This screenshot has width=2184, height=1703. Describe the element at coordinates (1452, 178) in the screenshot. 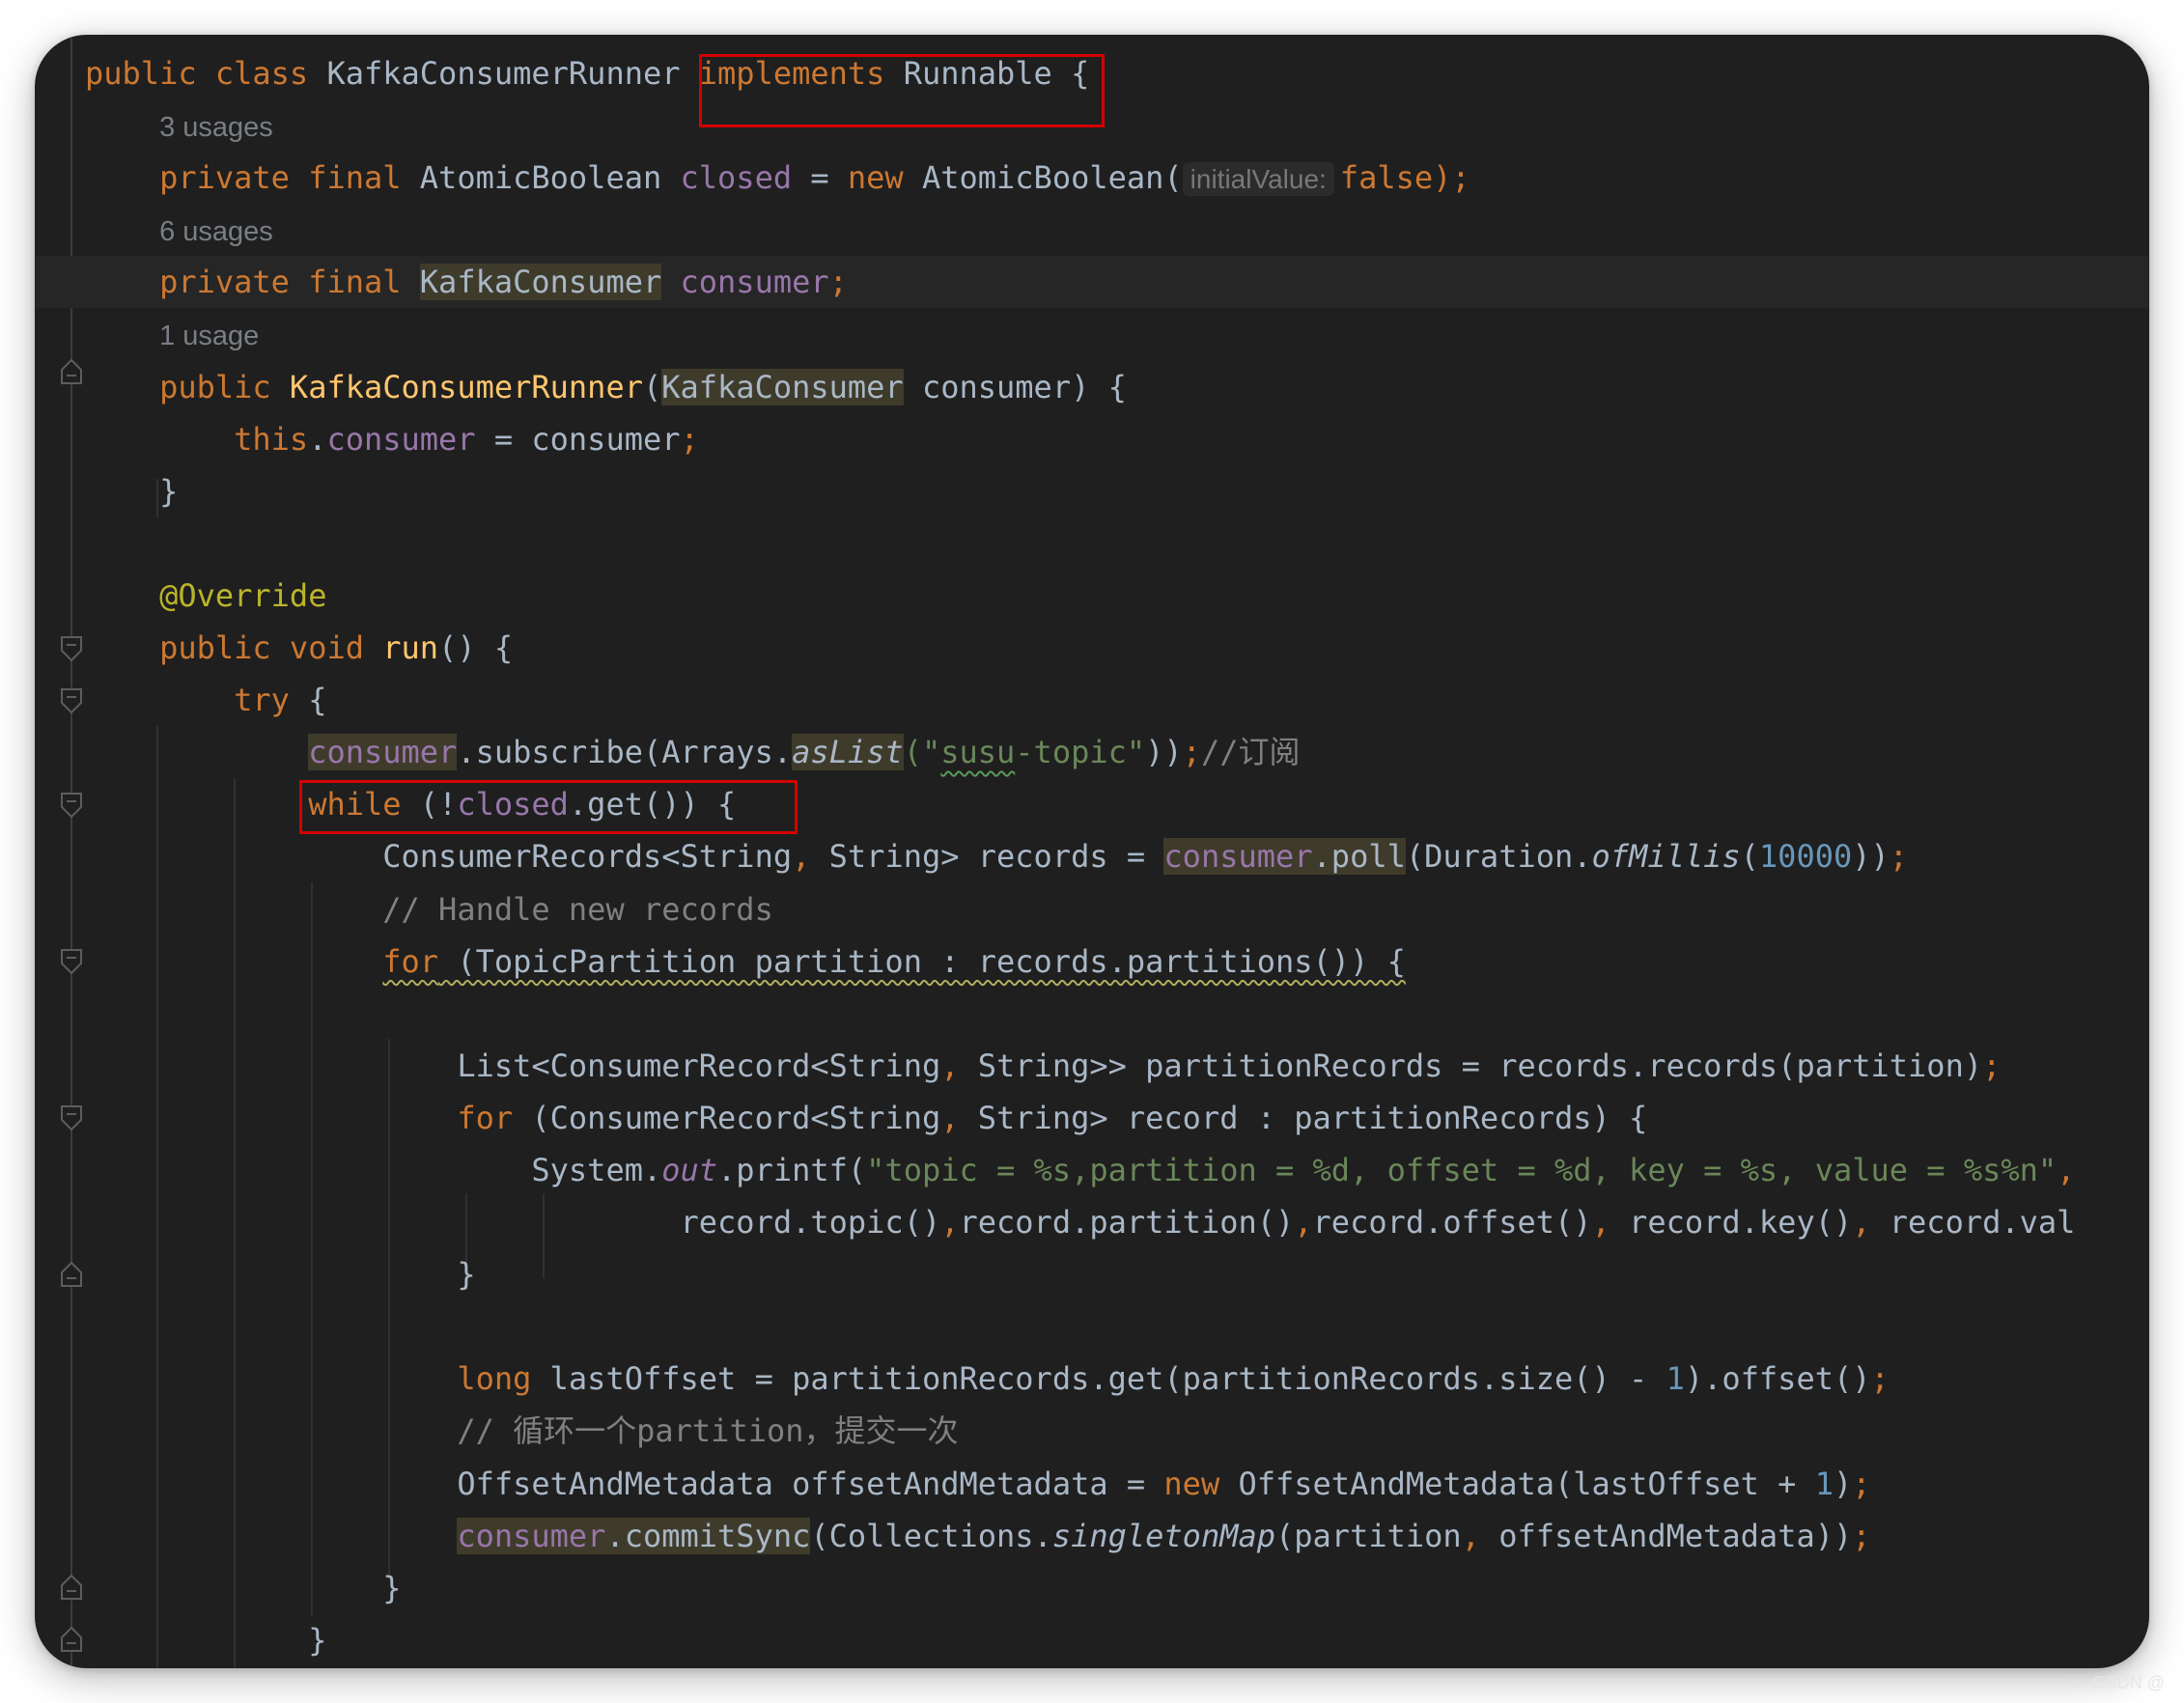

I see `punctuation: );` at that location.